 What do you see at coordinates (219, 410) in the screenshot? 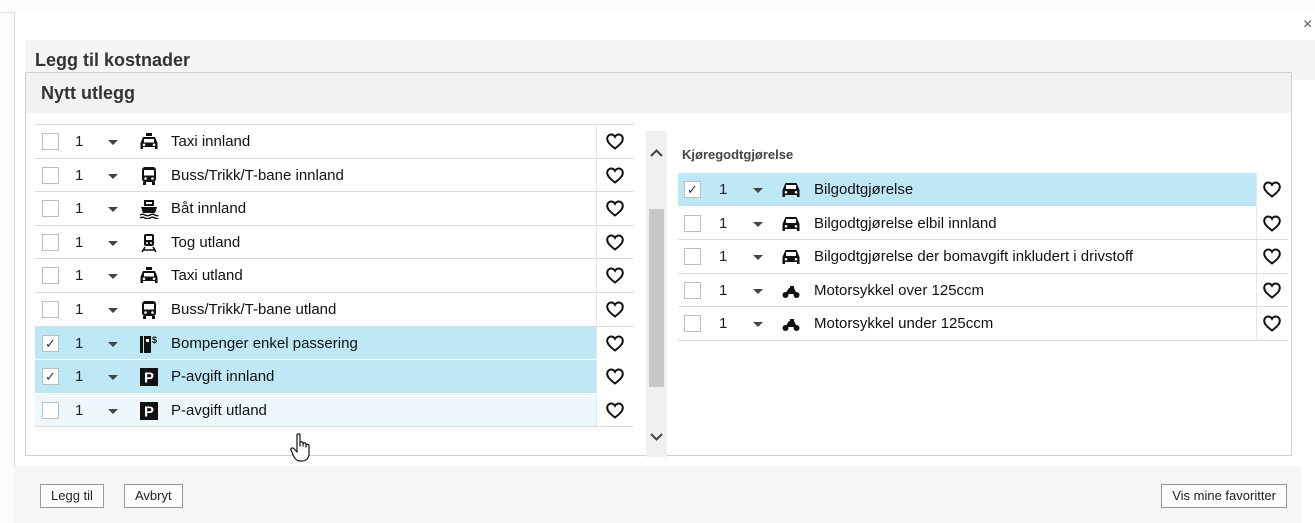
I see `item-label: P-avgift utland` at bounding box center [219, 410].